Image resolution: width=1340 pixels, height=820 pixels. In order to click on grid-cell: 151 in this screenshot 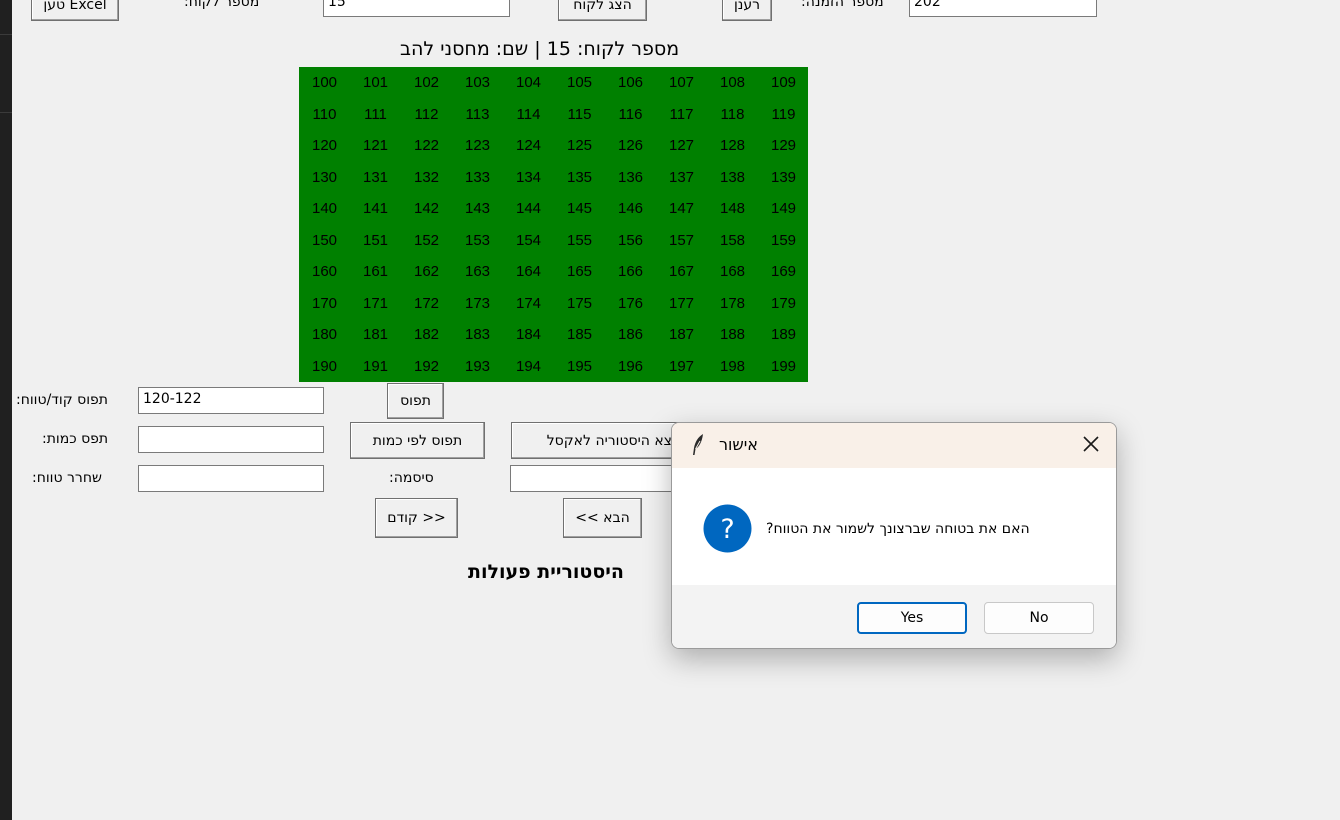, I will do `click(375, 241)`.